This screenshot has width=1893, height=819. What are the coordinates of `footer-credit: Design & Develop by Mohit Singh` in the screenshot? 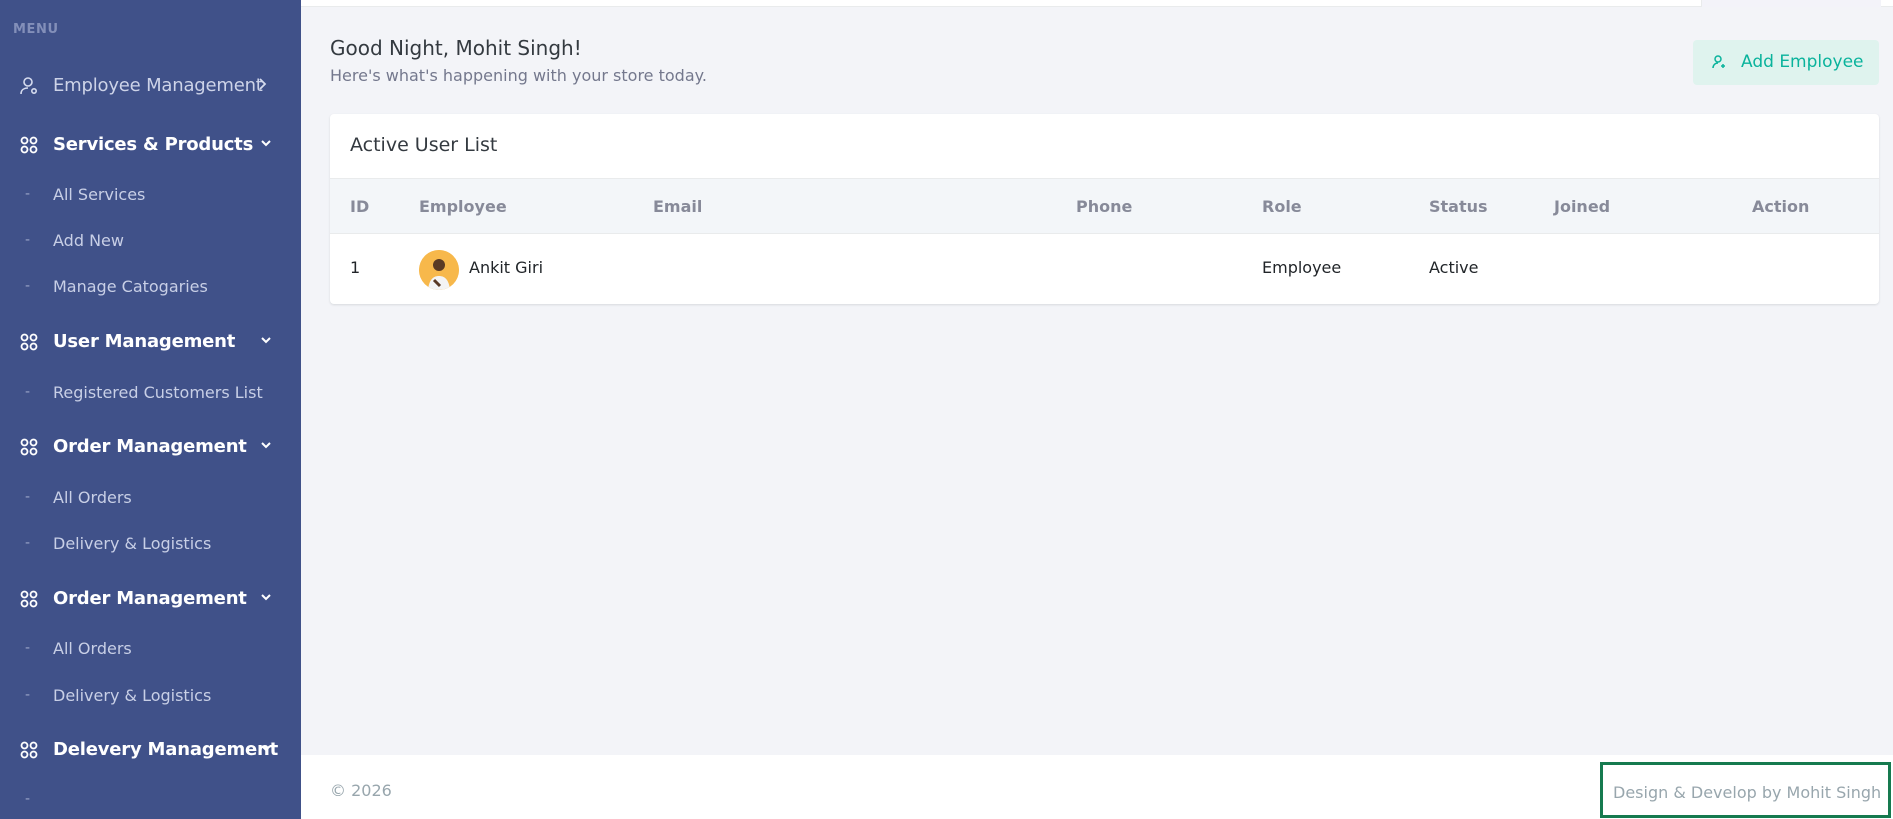 It's located at (1745, 790).